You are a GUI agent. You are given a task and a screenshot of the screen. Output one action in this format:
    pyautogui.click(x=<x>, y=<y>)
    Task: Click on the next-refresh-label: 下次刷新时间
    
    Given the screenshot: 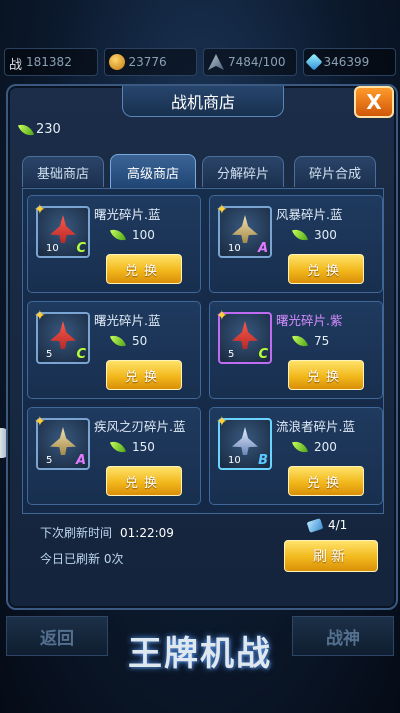 What is the action you would take?
    pyautogui.click(x=76, y=533)
    